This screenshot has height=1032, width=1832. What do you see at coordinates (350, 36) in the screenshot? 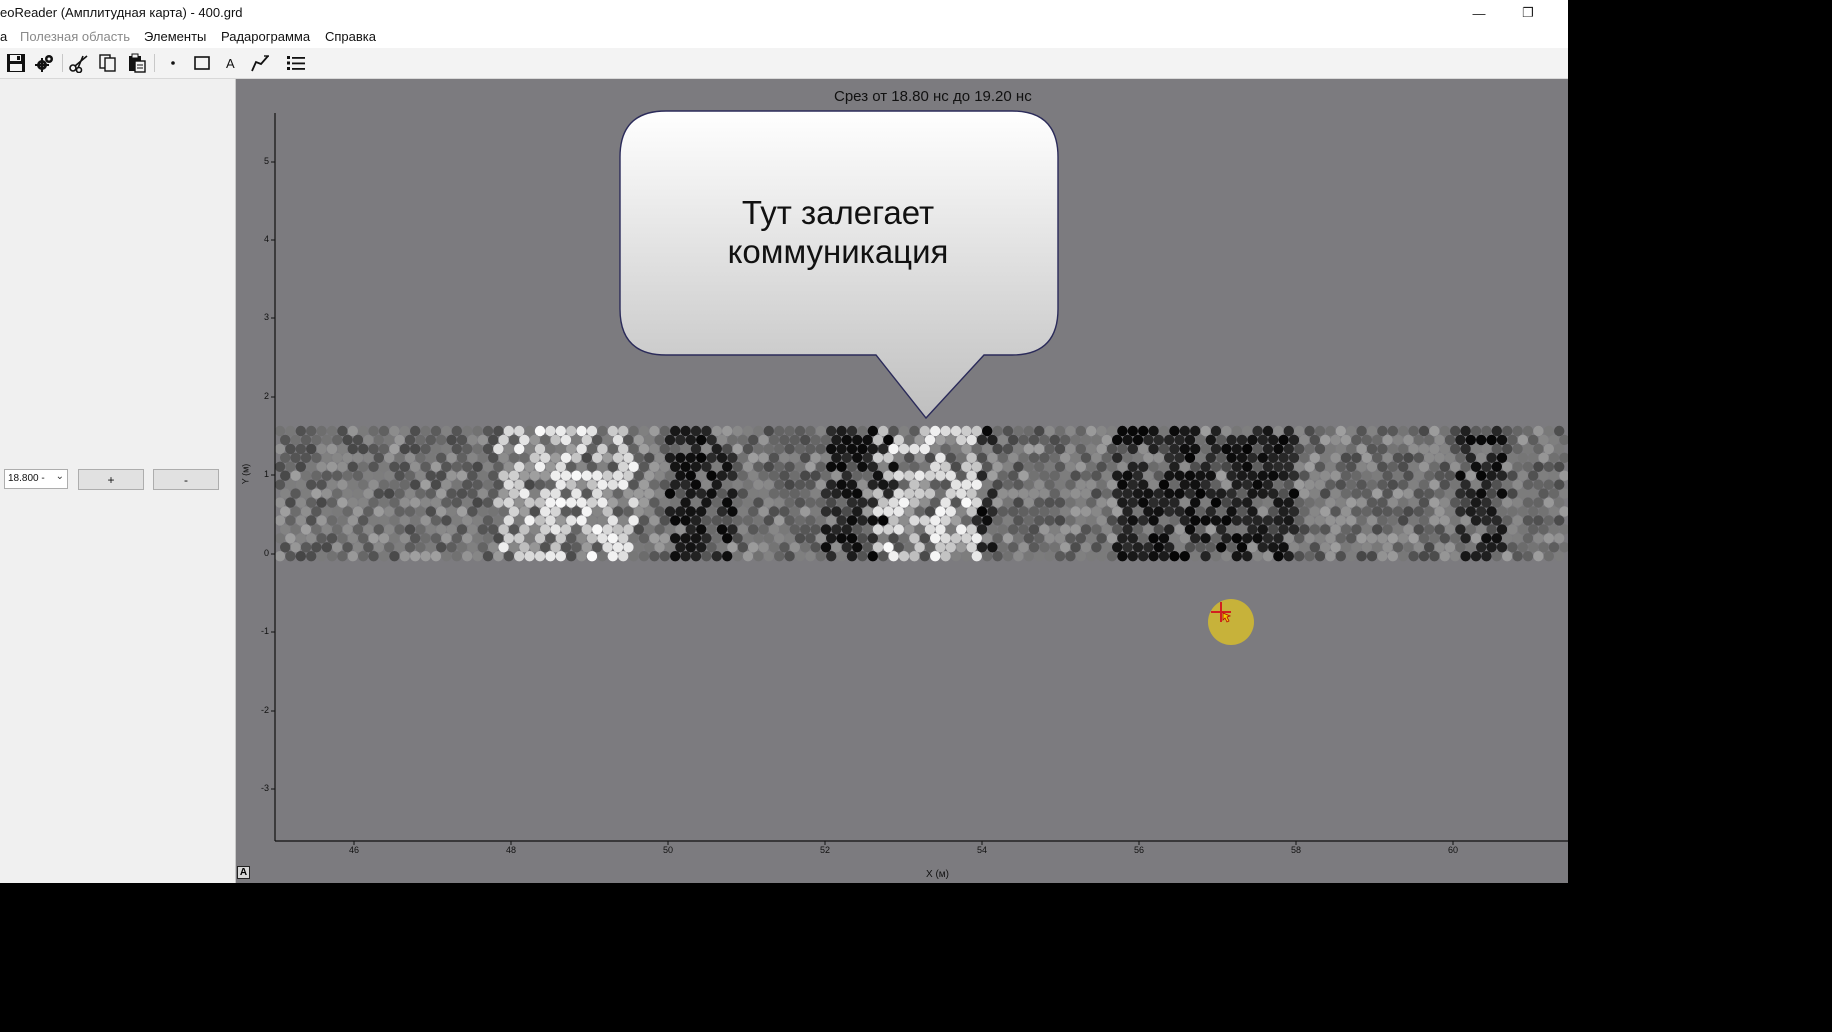
I see `menu-help: Справка` at bounding box center [350, 36].